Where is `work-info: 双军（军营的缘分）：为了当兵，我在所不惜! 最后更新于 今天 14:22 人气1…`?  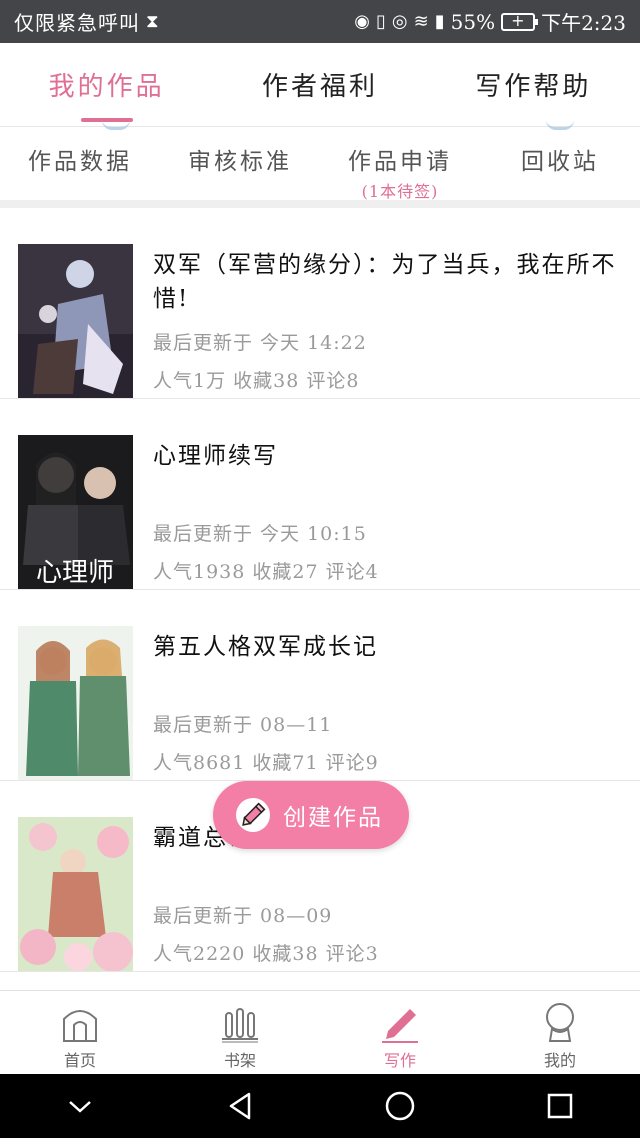 work-info: 双军（军营的缘分）：为了当兵，我在所不惜! 最后更新于 今天 14:22 人气1… is located at coordinates (387, 321).